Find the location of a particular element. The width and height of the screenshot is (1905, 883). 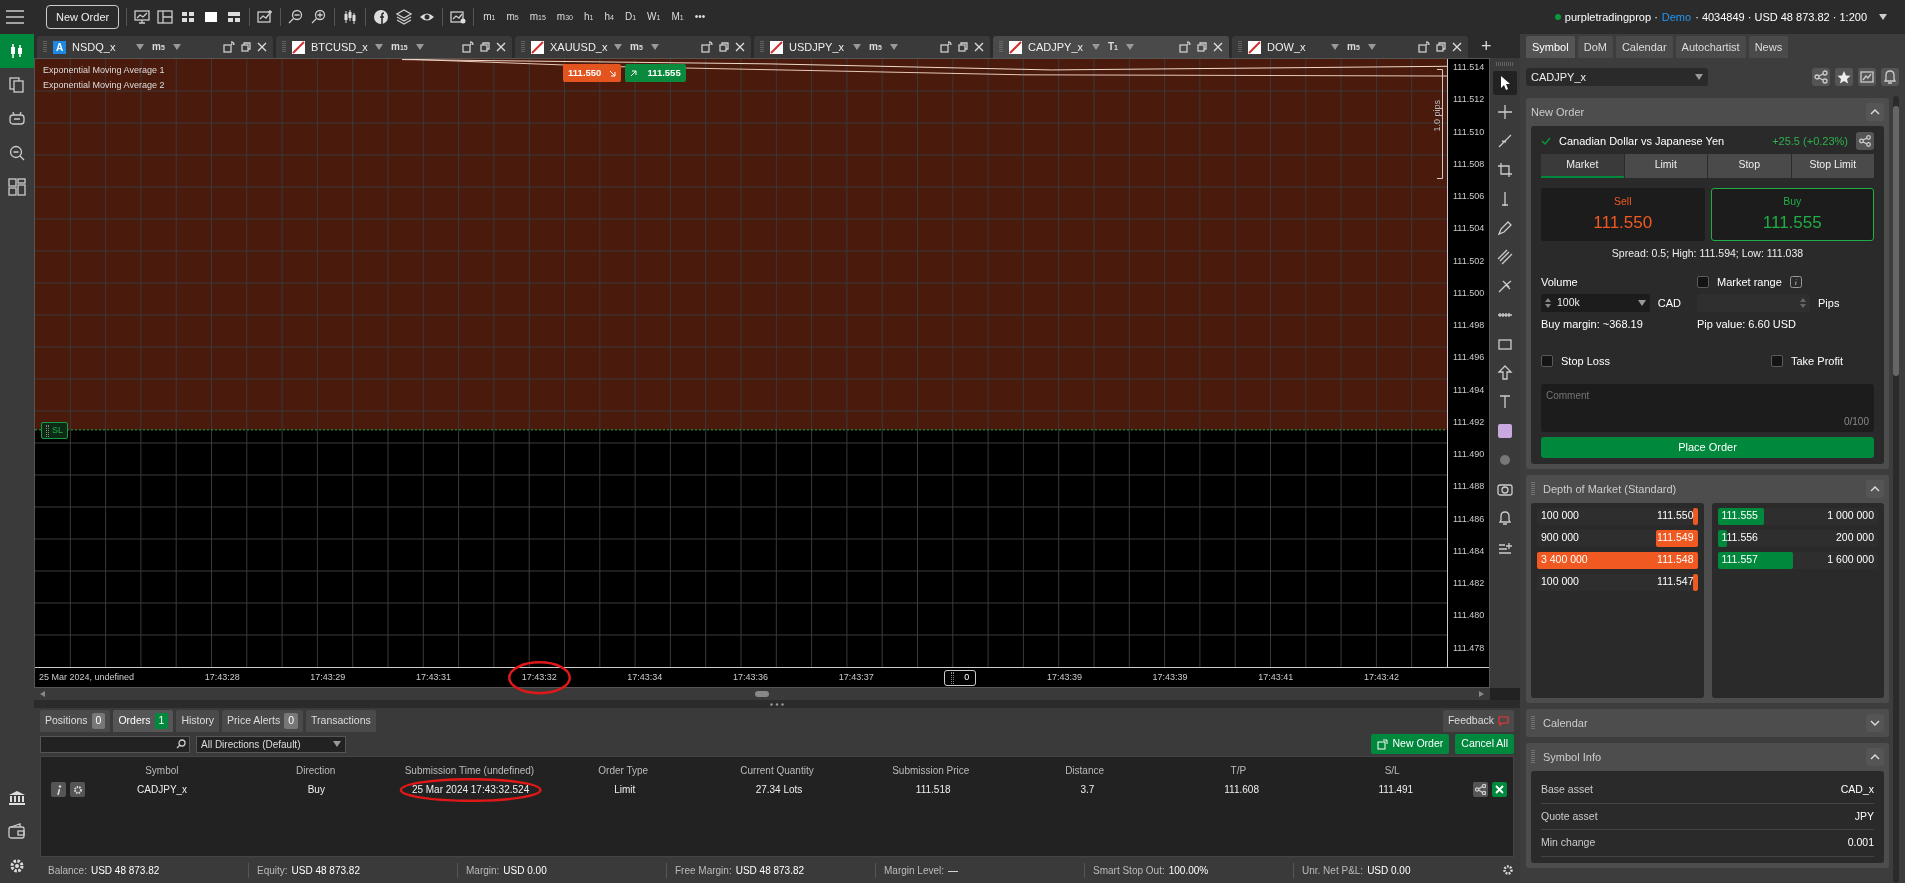

arrow-up-icon is located at coordinates (1505, 373).